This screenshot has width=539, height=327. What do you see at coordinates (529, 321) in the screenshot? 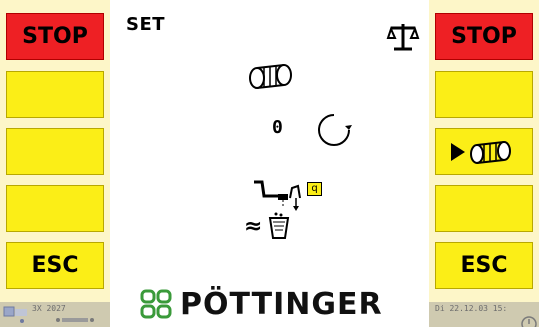
I see `clock-icon` at bounding box center [529, 321].